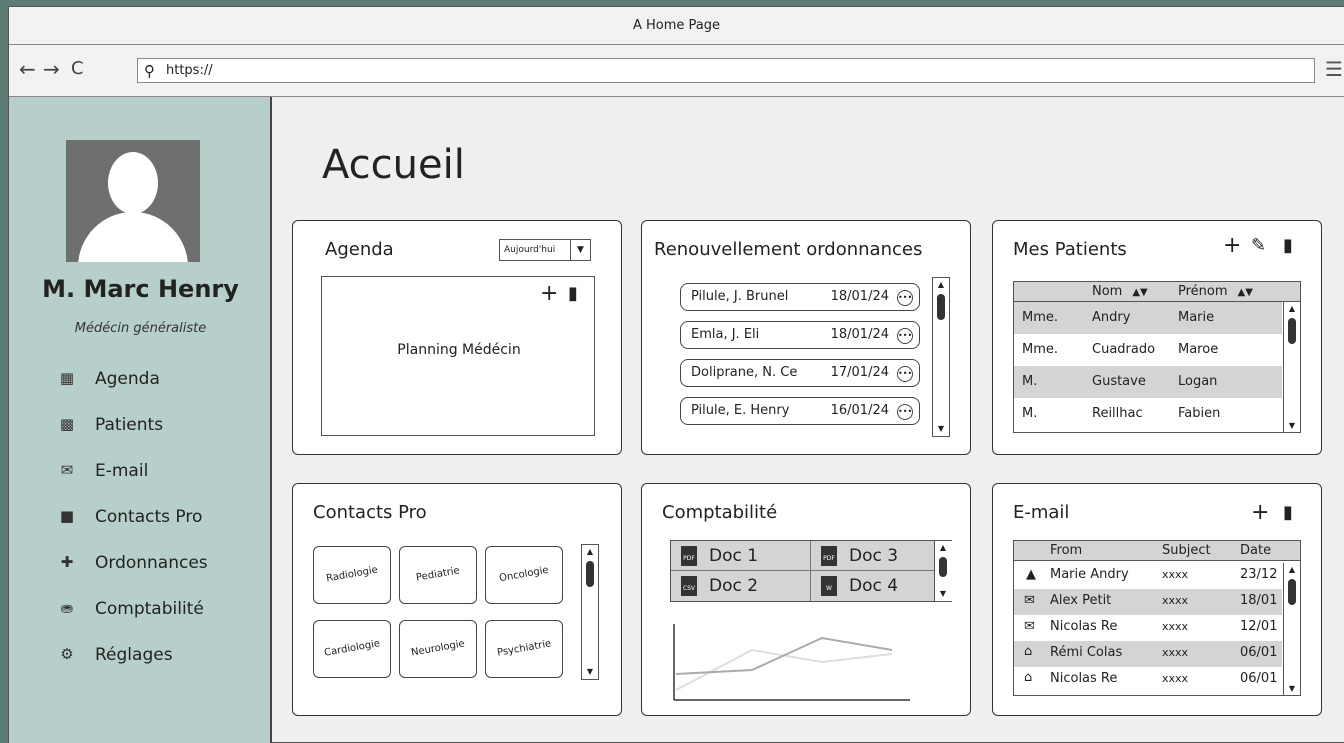  Describe the element at coordinates (1119, 381) in the screenshot. I see `cell-nom: Gustave` at that location.